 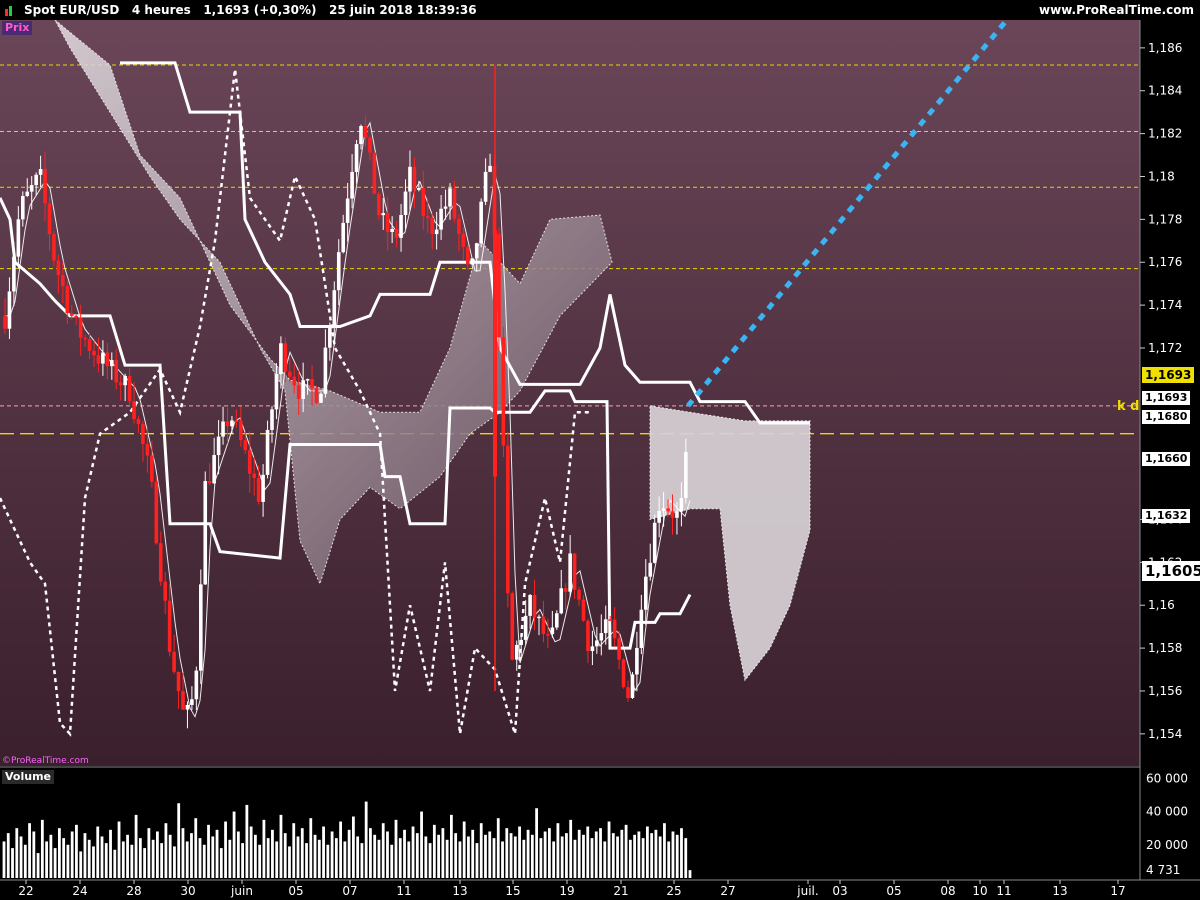 What do you see at coordinates (979, 891) in the screenshot?
I see `x-tick-label: 10` at bounding box center [979, 891].